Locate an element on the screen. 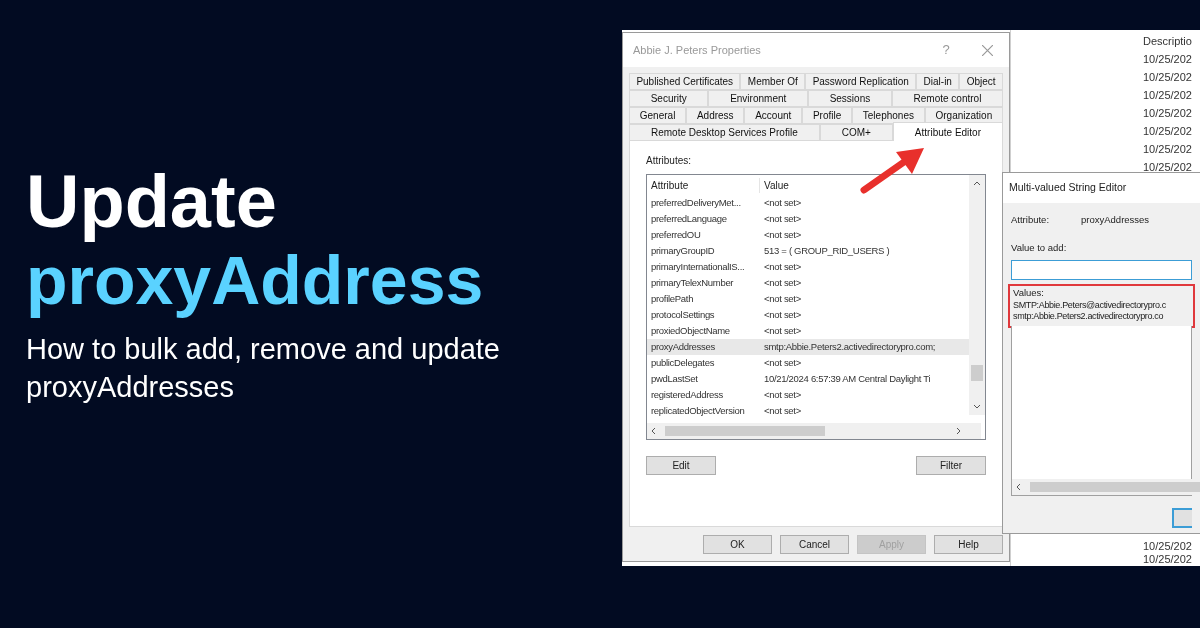 This screenshot has height=628, width=1200. close-icon is located at coordinates (987, 50).